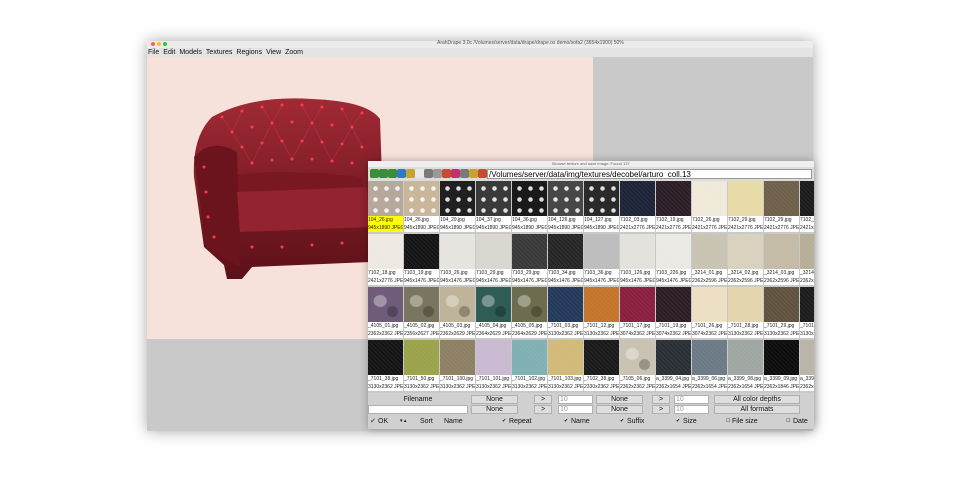  What do you see at coordinates (457, 366) in the screenshot?
I see `texture-thumbnail: _7101_100.jpg3130x2362 JPEG` at bounding box center [457, 366].